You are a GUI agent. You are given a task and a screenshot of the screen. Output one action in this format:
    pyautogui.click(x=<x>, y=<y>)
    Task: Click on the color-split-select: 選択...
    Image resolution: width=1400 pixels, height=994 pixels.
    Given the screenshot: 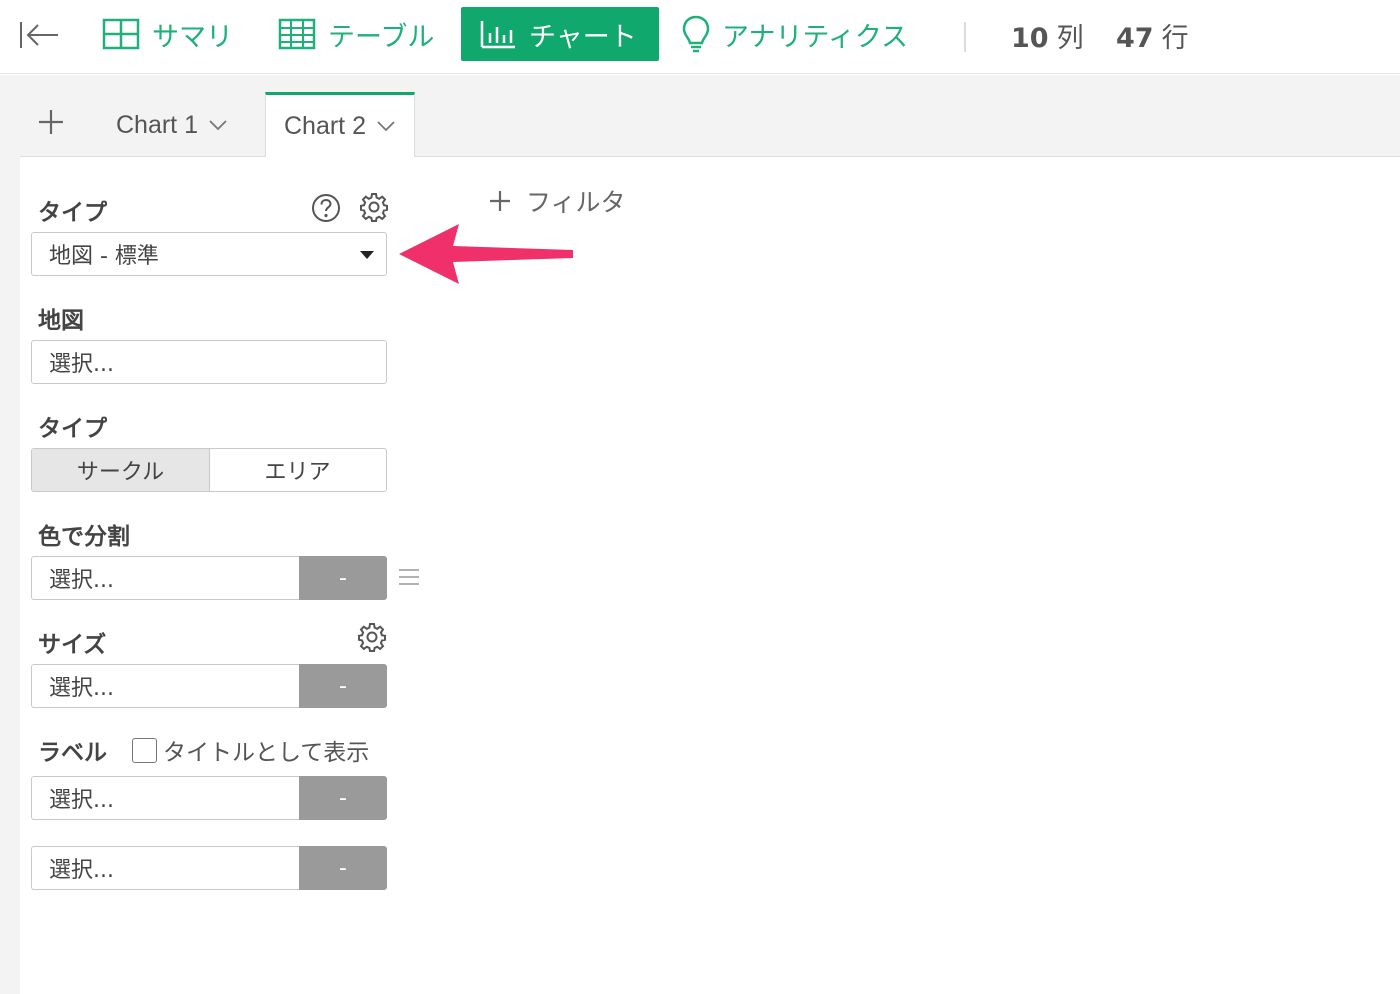 What is the action you would take?
    pyautogui.click(x=165, y=578)
    